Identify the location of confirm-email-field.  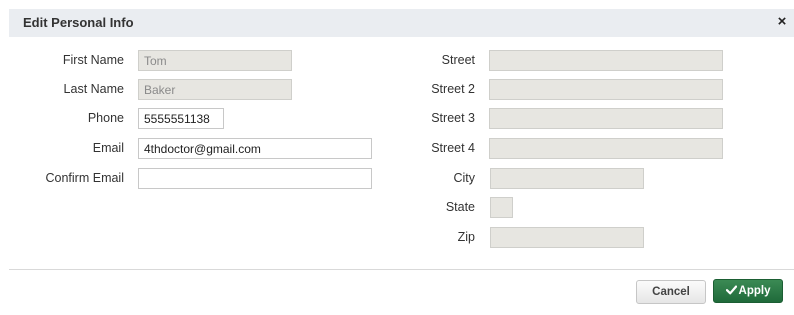
(255, 178).